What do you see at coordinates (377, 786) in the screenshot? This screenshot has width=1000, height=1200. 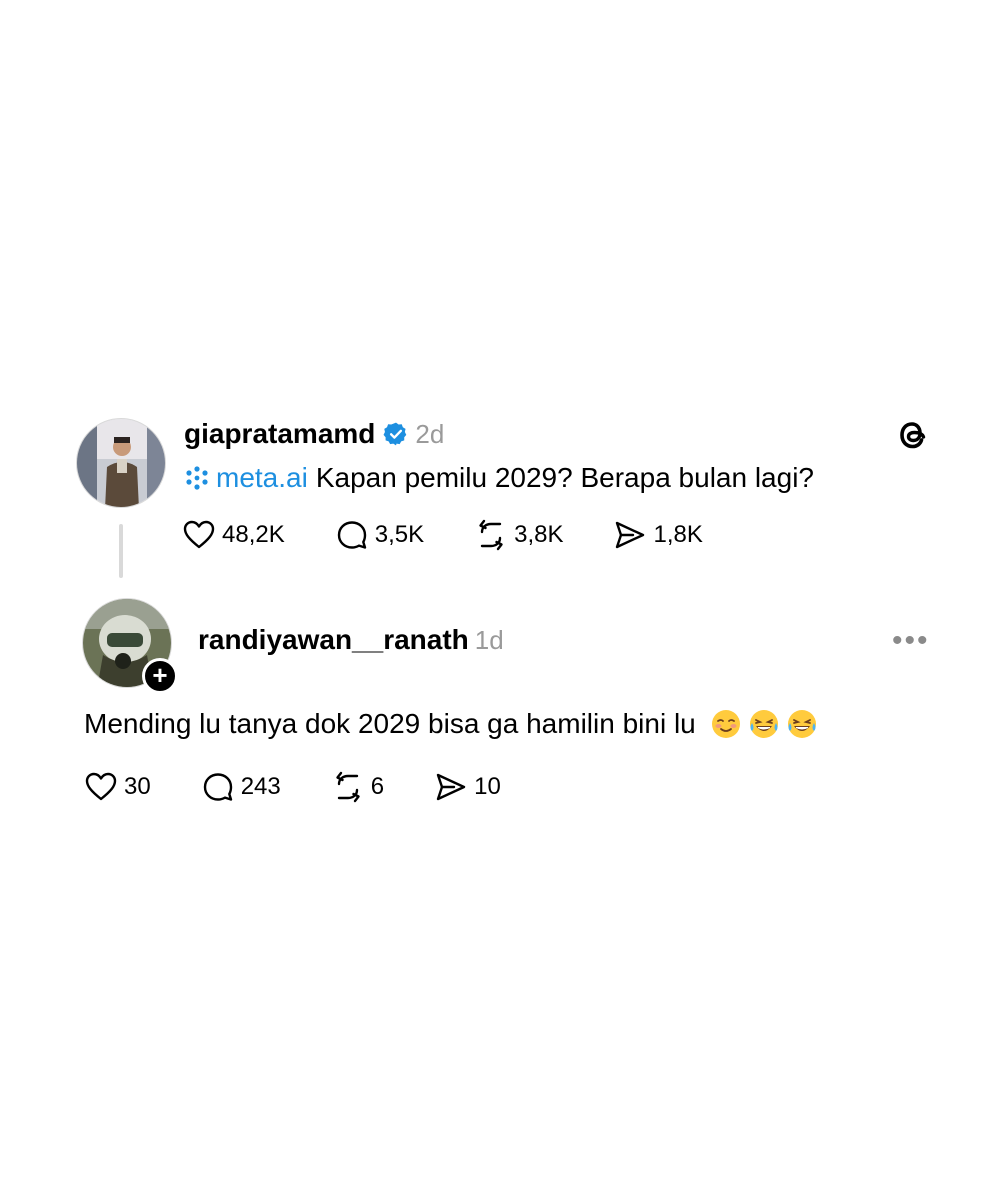 I see `reply-repost-count: 6` at bounding box center [377, 786].